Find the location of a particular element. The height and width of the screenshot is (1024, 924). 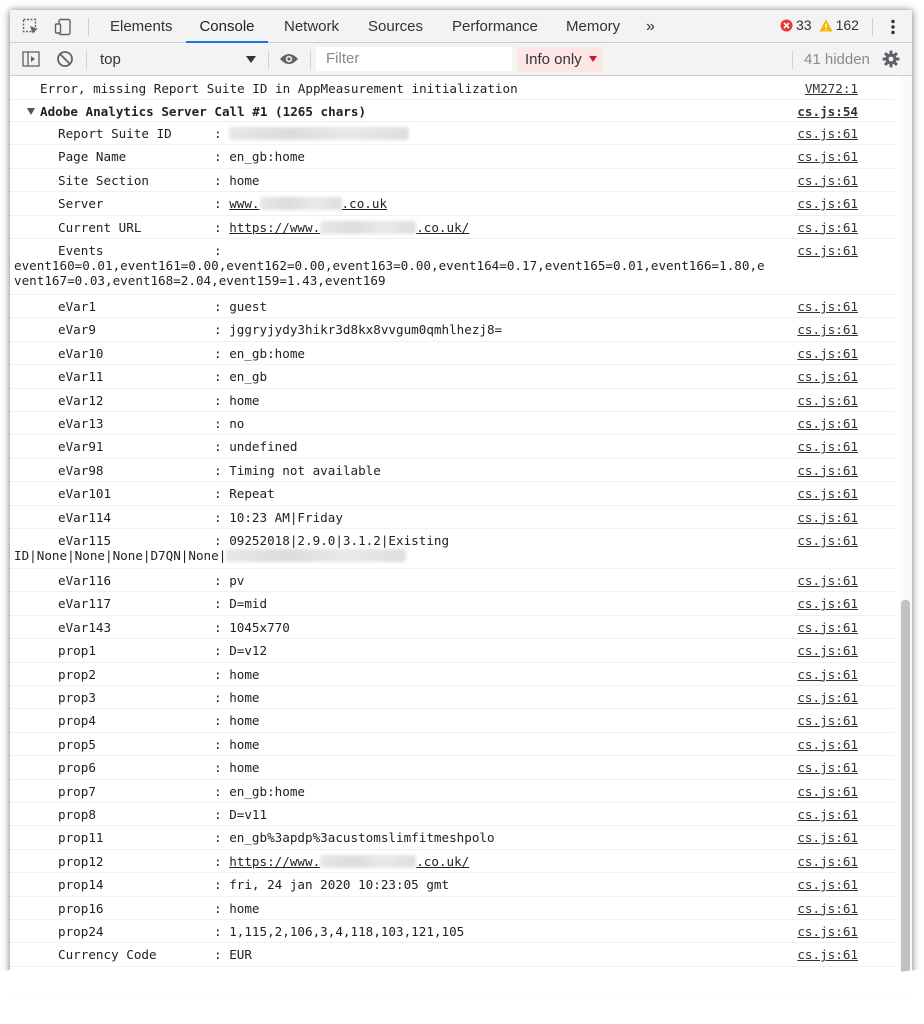

server-link: www. .co.uk is located at coordinates (308, 203).